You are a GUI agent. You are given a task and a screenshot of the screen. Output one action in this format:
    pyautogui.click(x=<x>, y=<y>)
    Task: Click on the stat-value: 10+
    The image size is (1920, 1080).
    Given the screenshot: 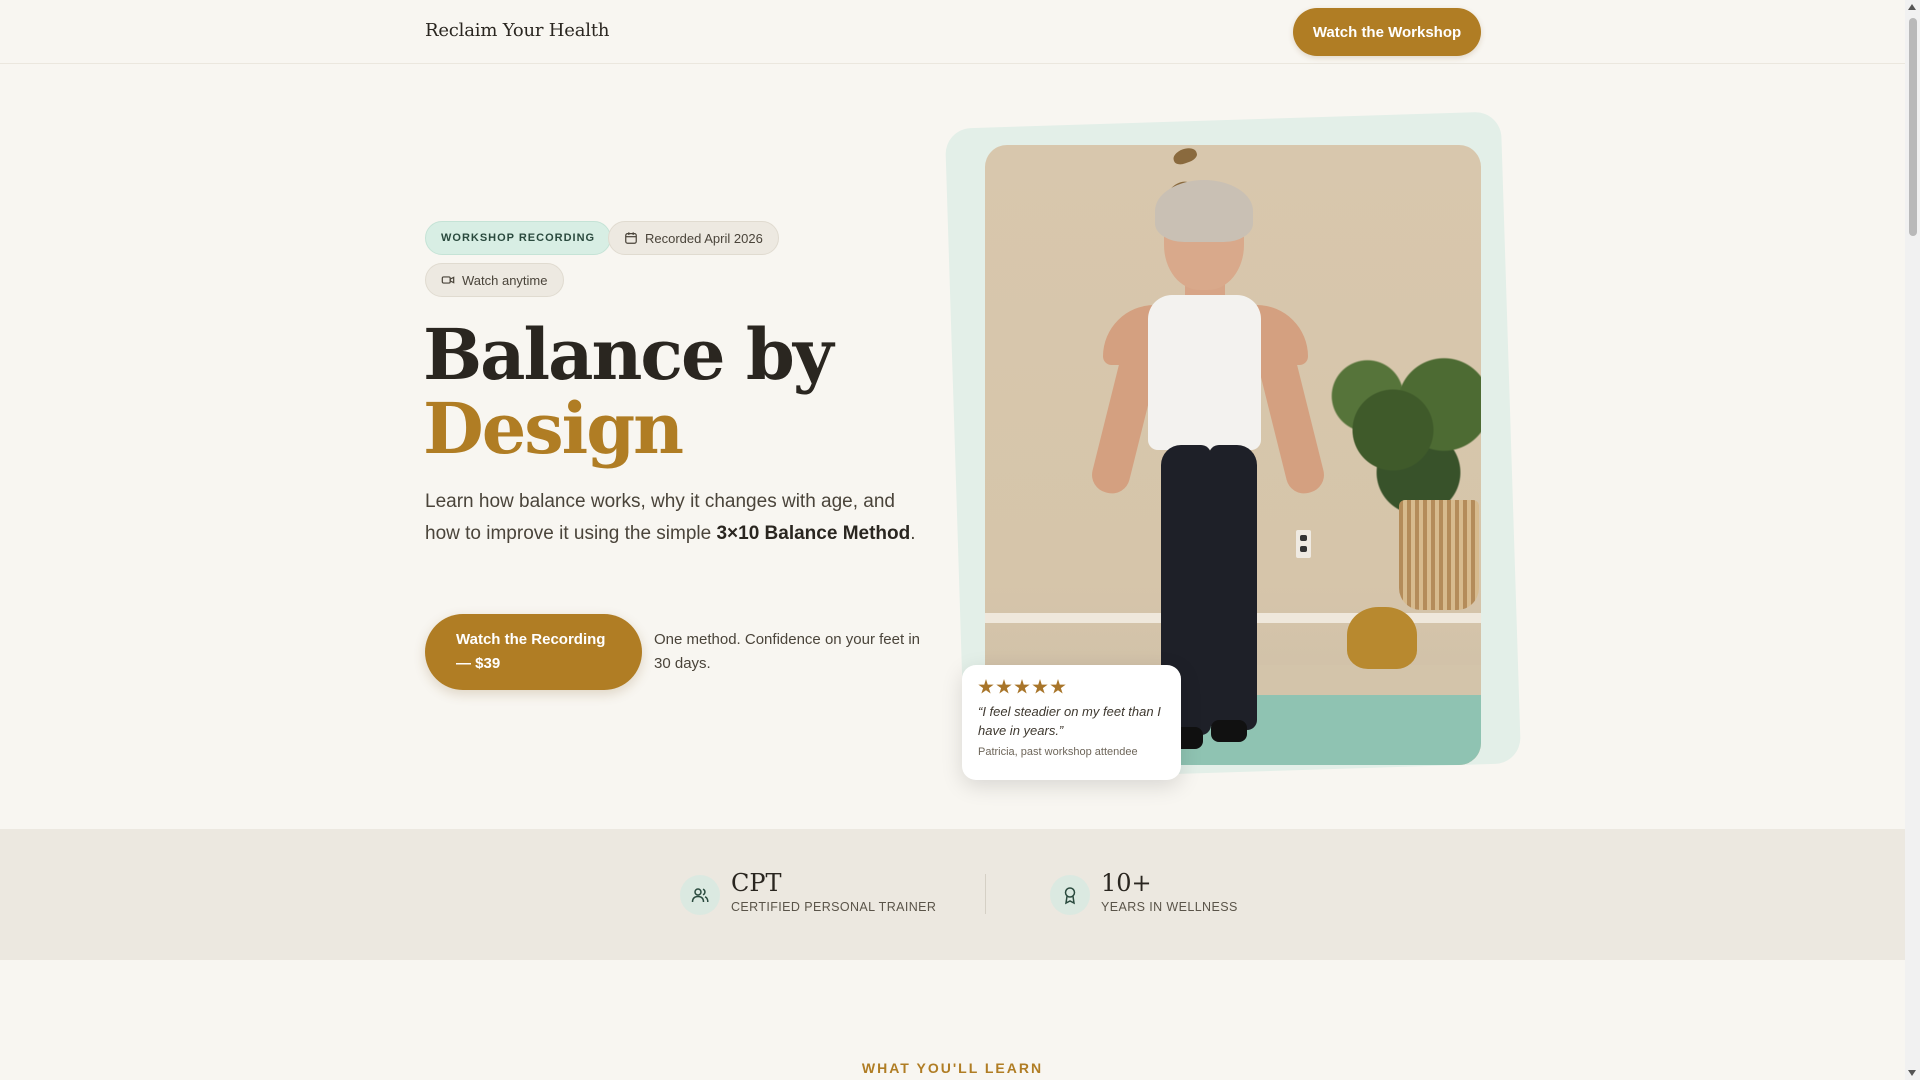 What is the action you would take?
    pyautogui.click(x=1126, y=883)
    